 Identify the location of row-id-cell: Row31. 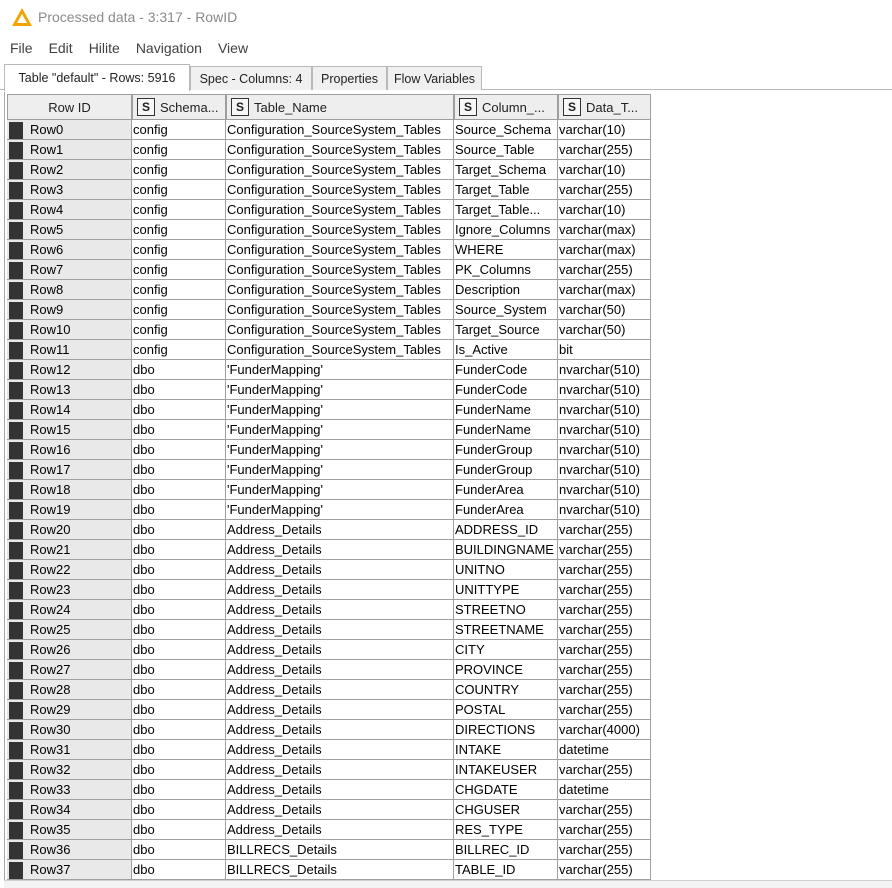
(69, 750).